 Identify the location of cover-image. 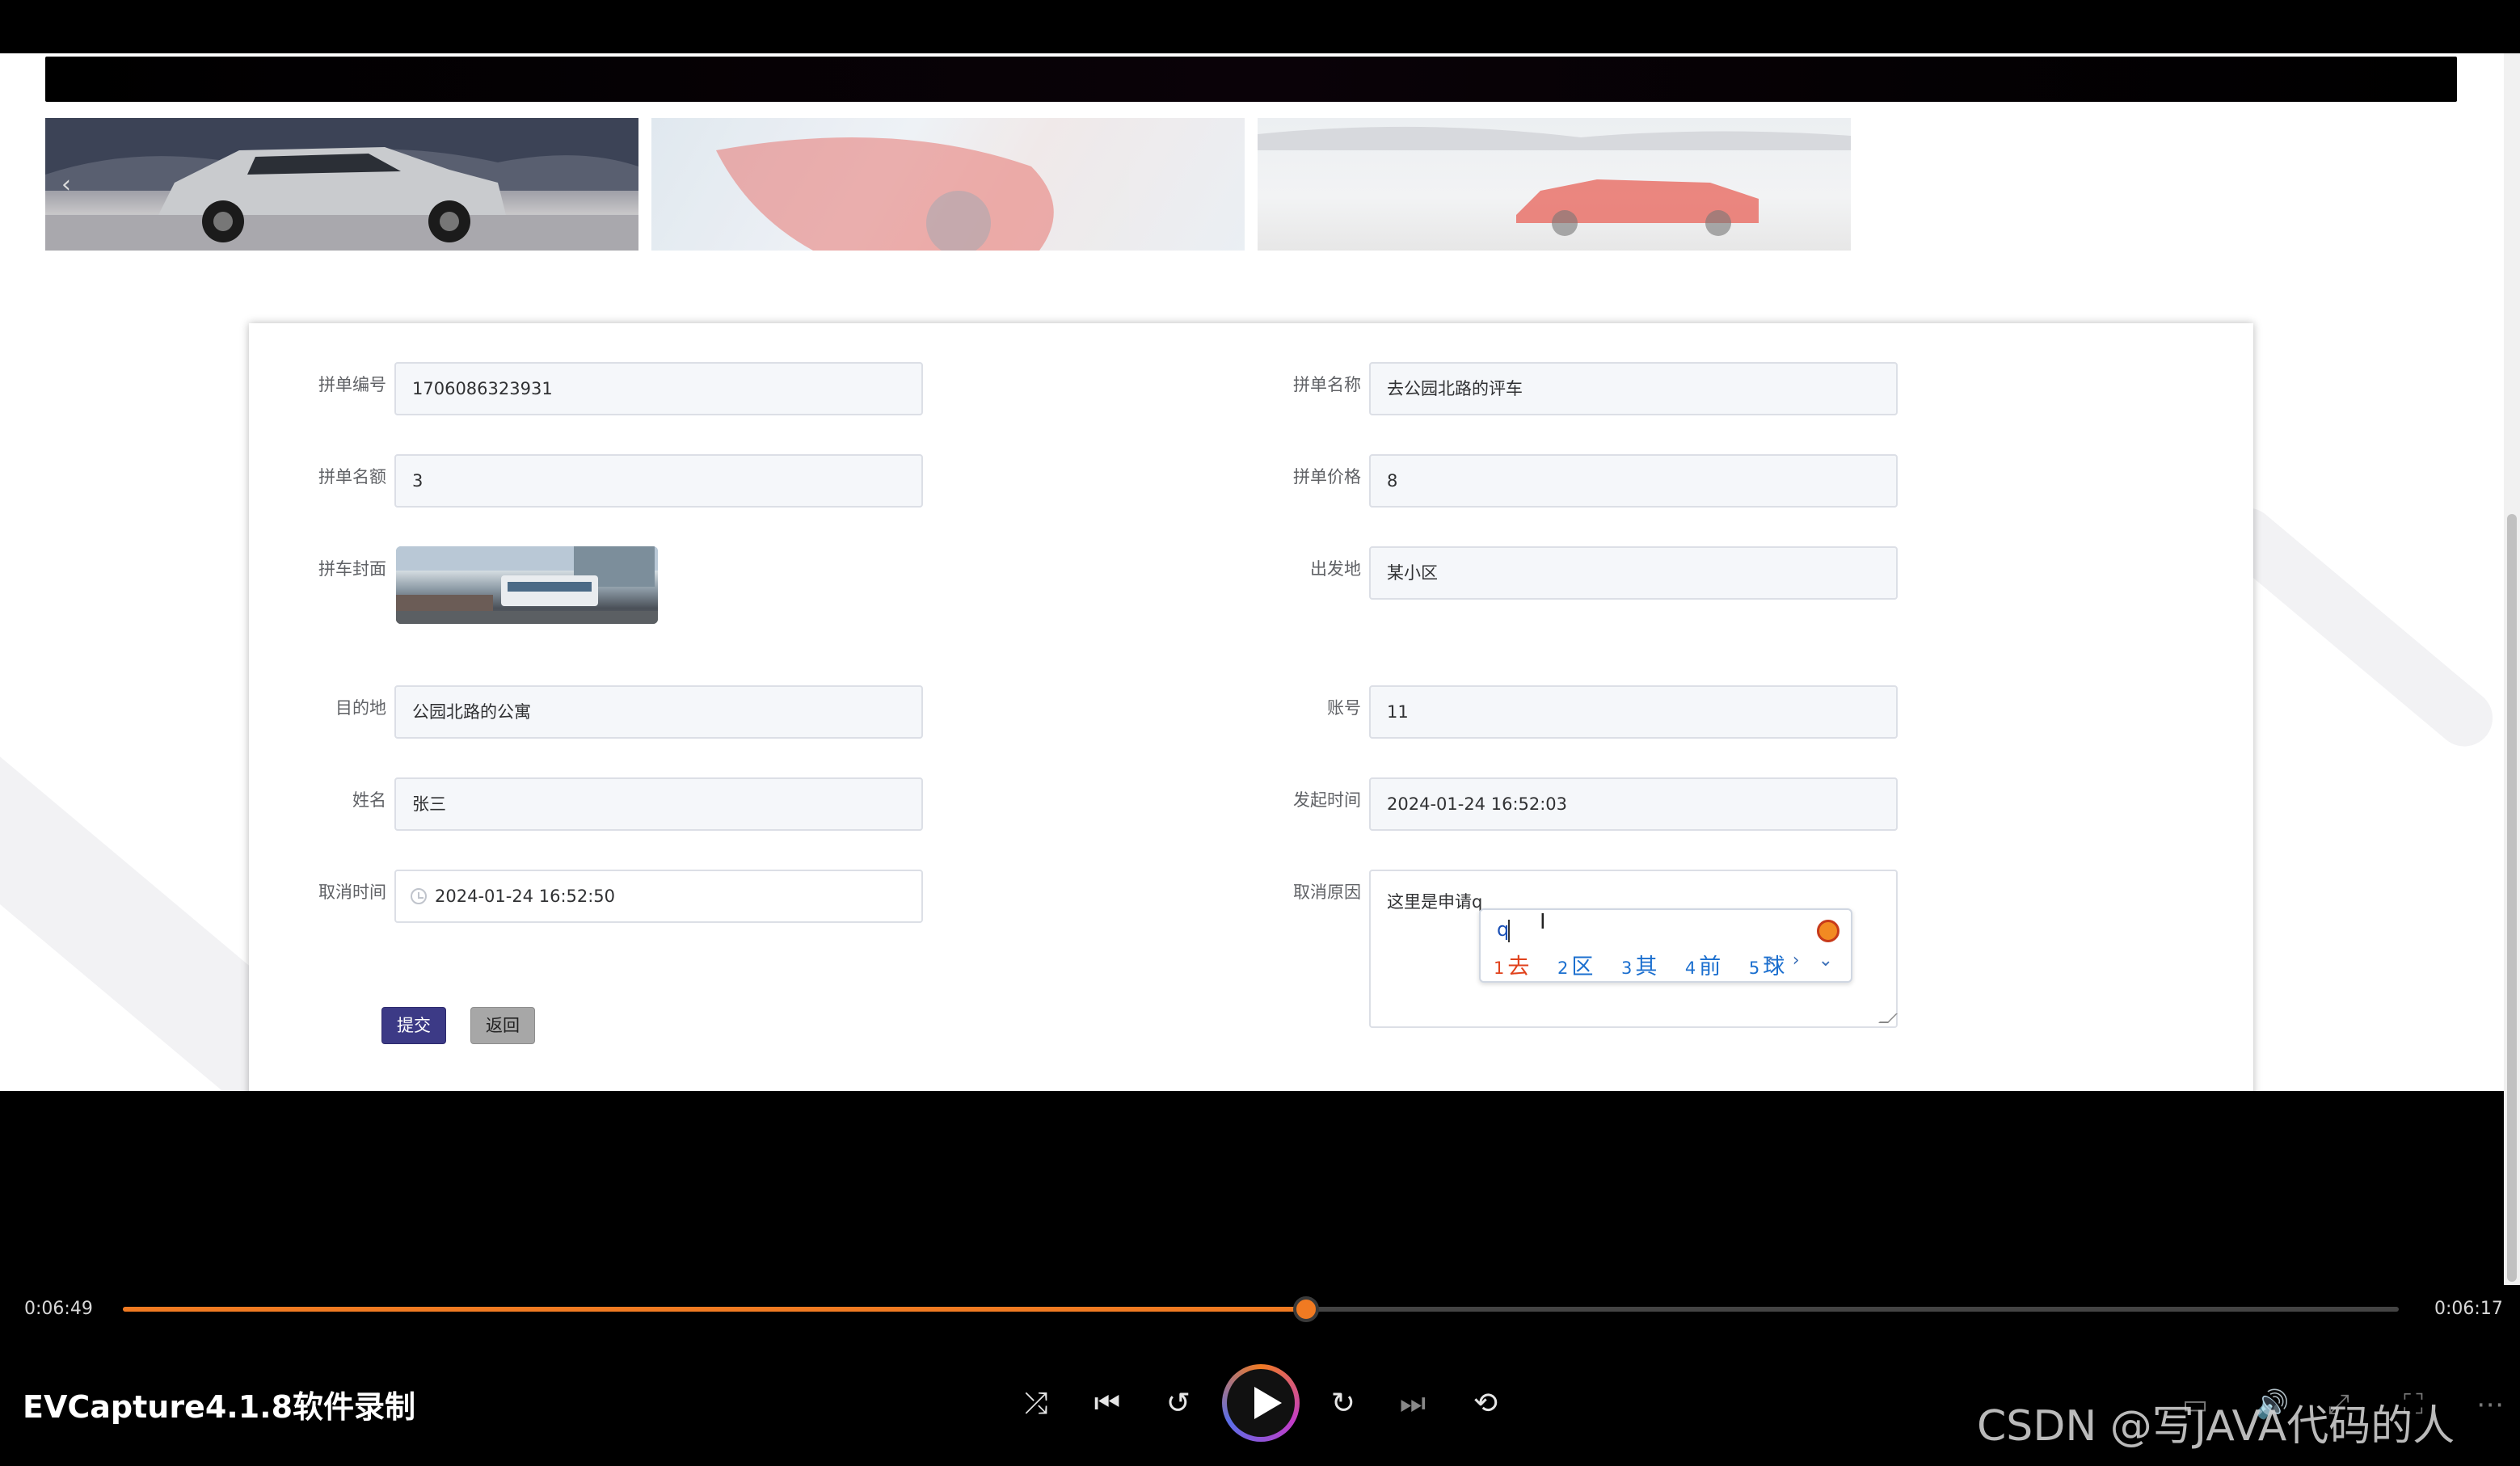
(527, 585).